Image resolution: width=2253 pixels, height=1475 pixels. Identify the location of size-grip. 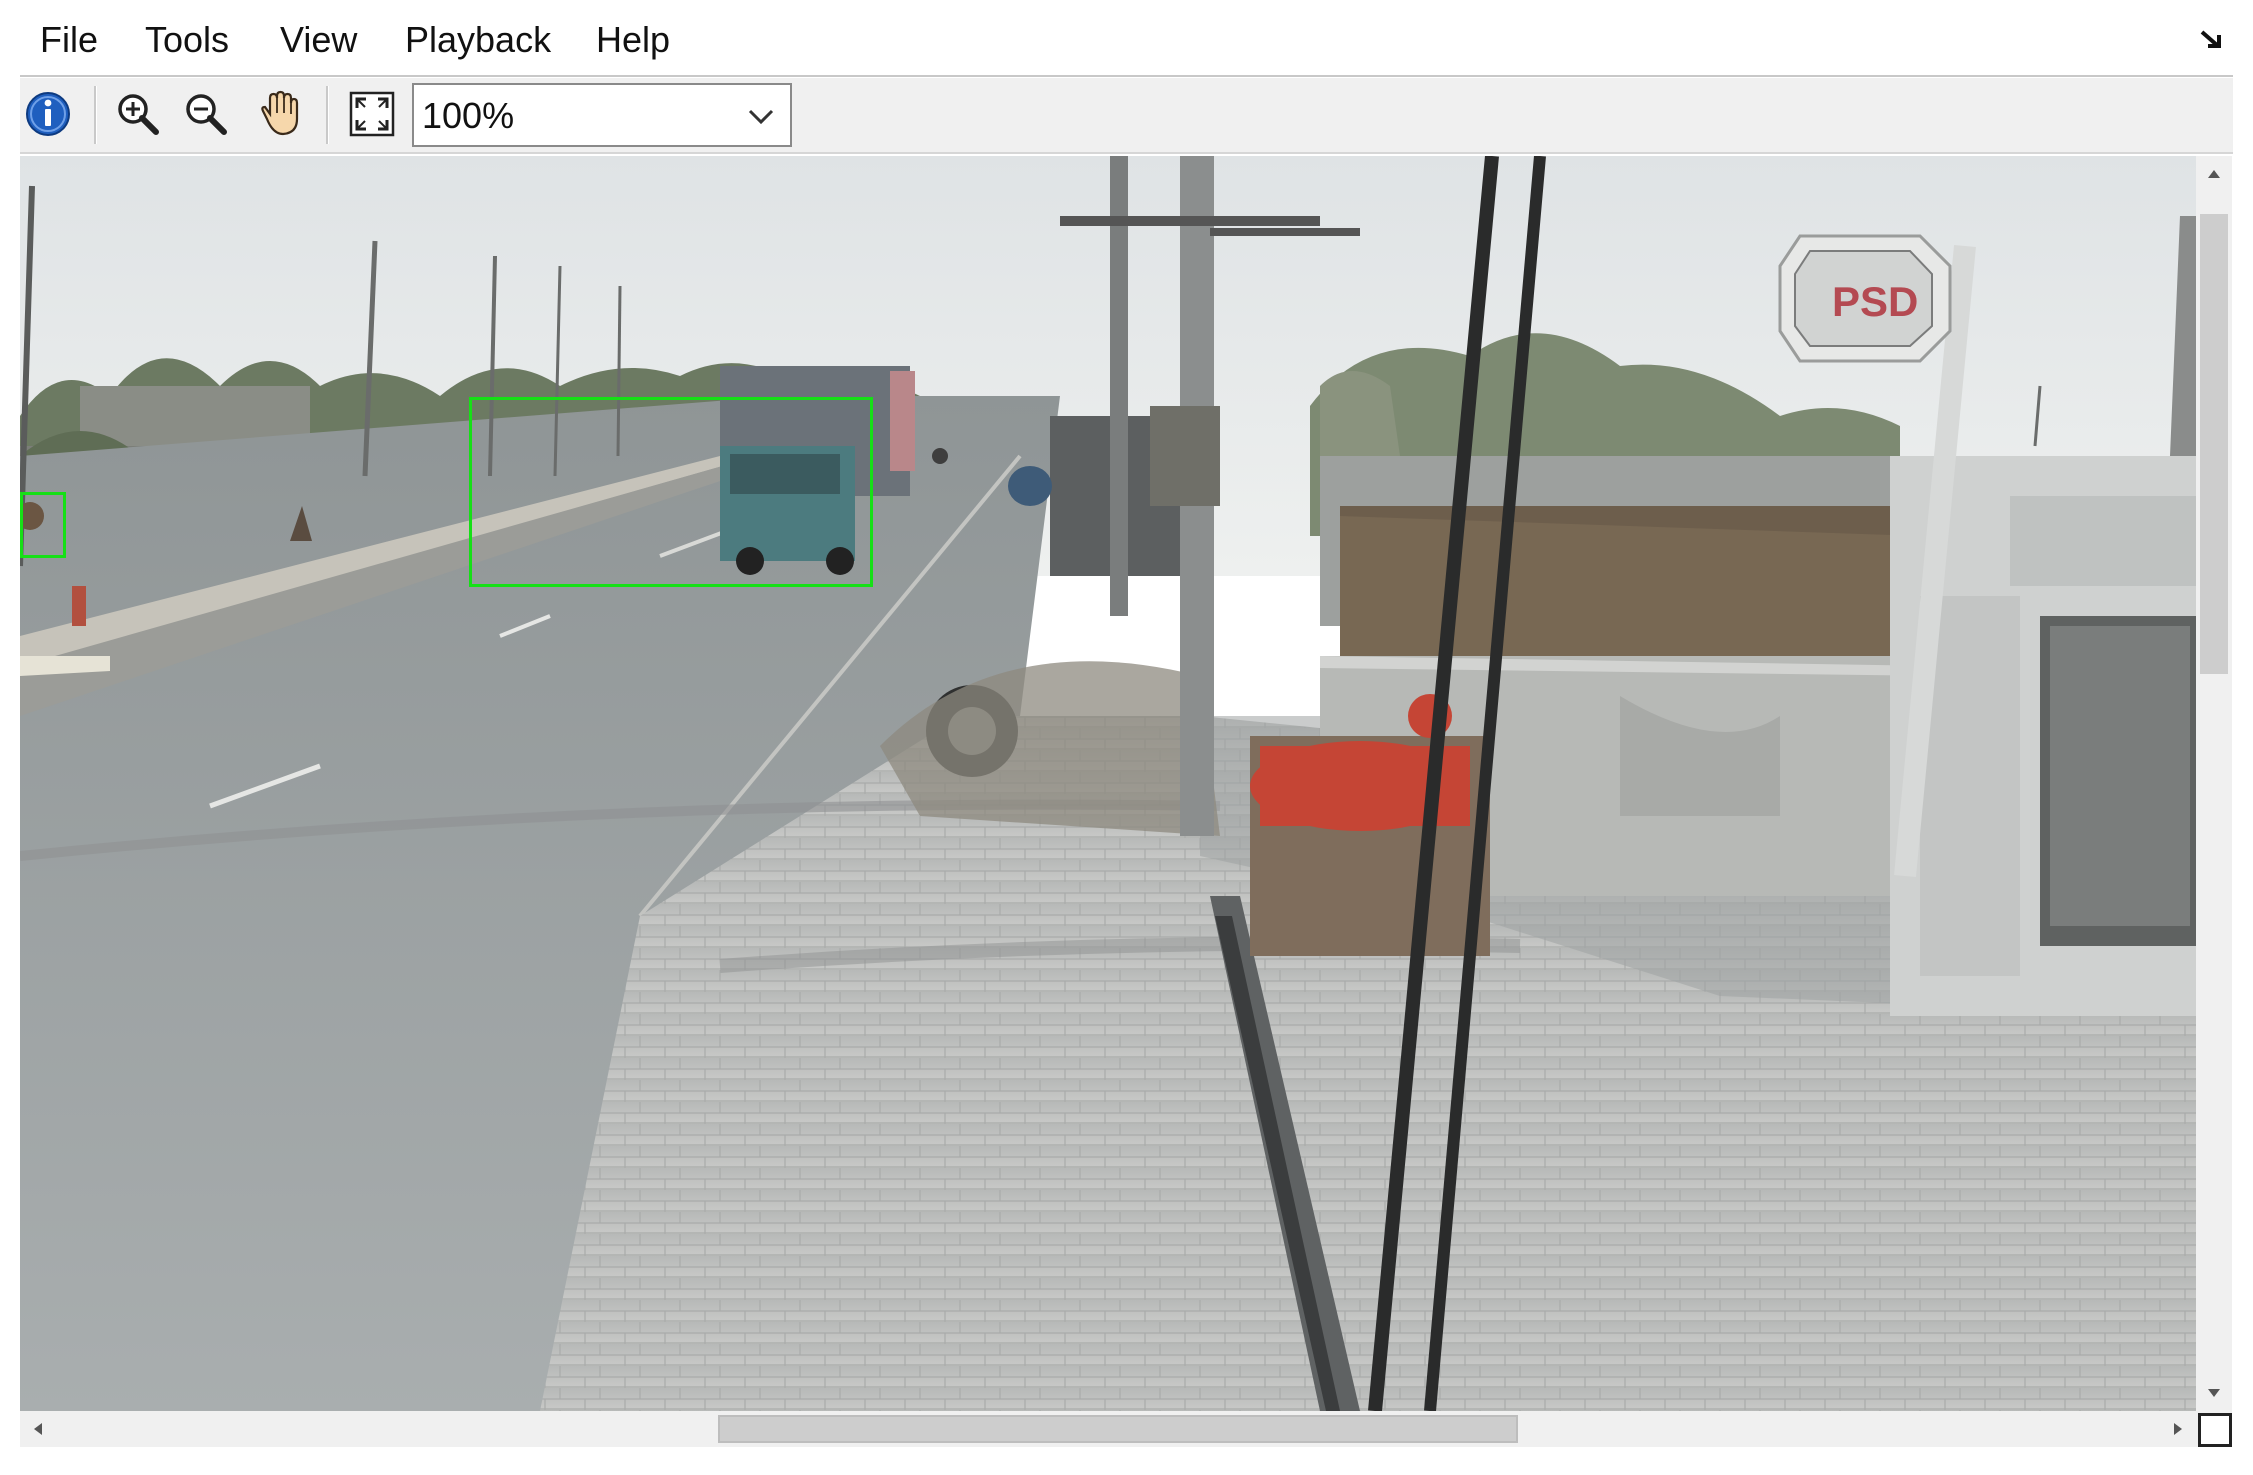
(2215, 1430).